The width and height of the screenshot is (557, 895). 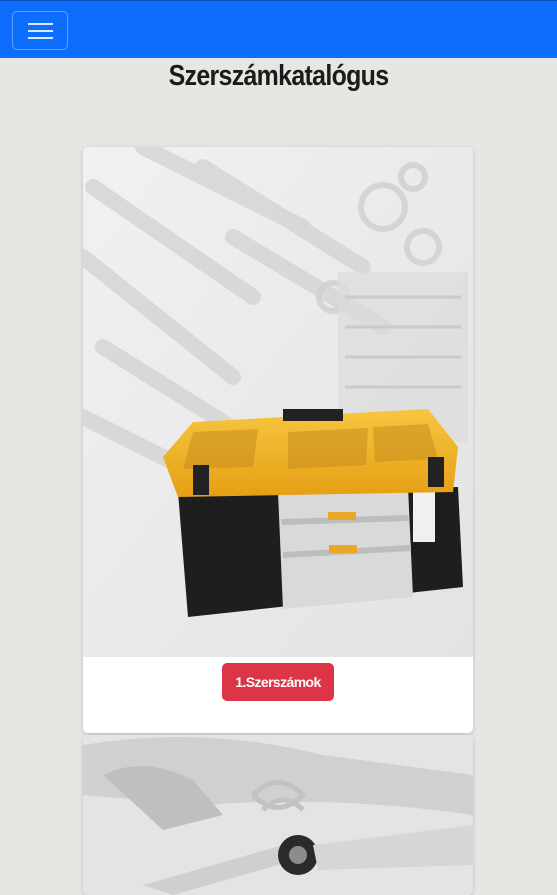 I want to click on tools-category-button: 1.Szerszámok, so click(x=278, y=682).